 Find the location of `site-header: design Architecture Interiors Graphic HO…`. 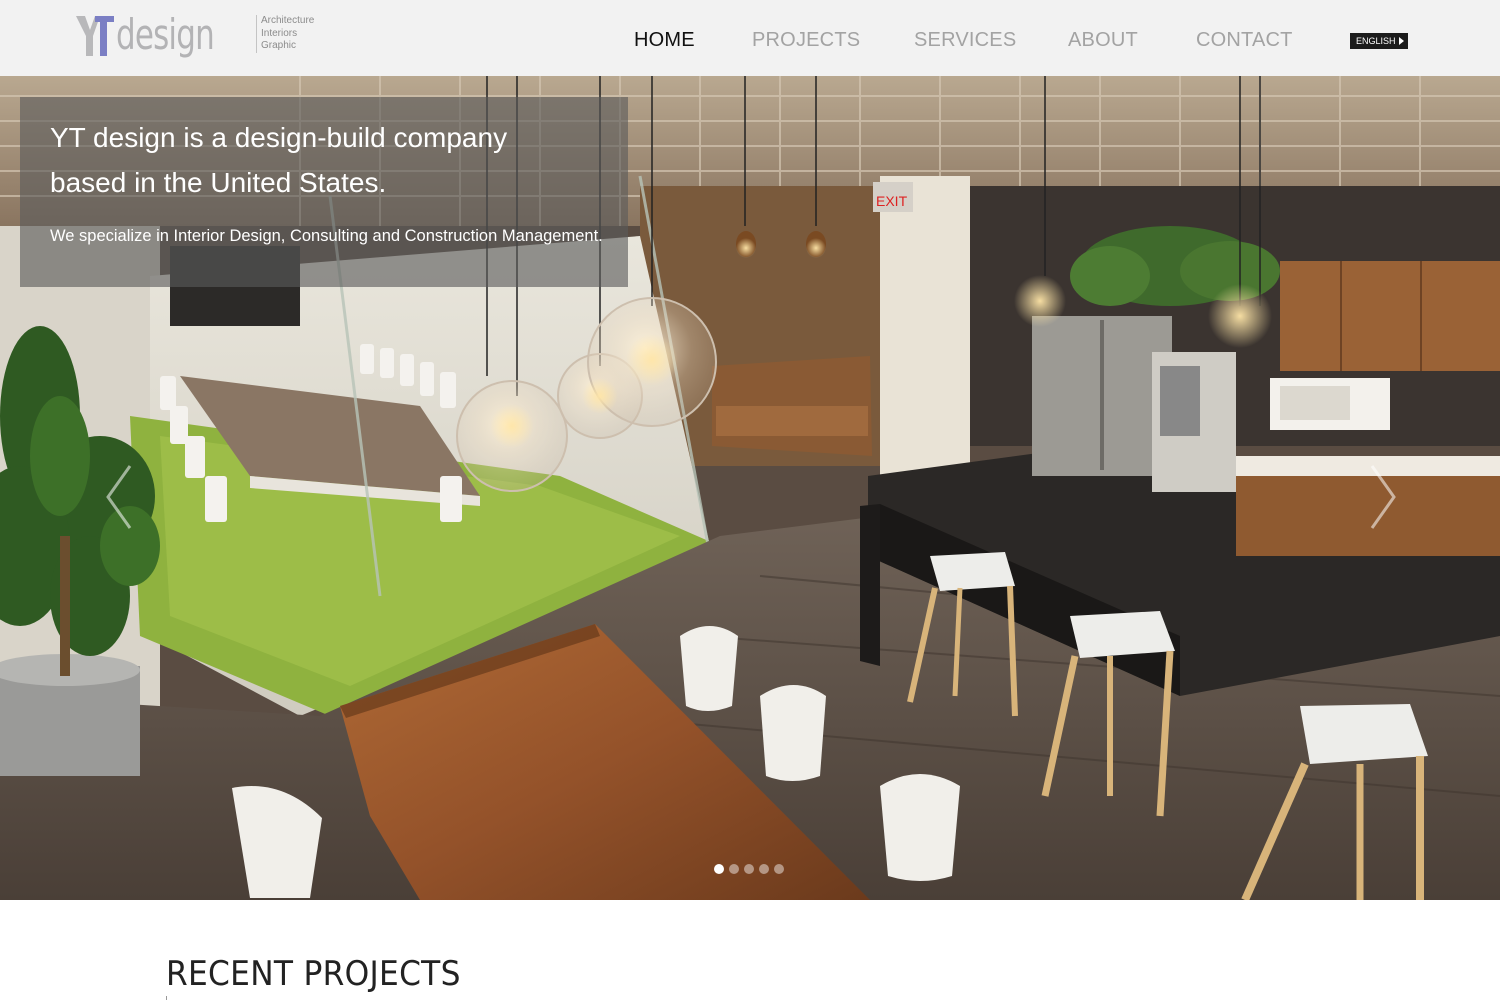

site-header: design Architecture Interiors Graphic HO… is located at coordinates (750, 38).